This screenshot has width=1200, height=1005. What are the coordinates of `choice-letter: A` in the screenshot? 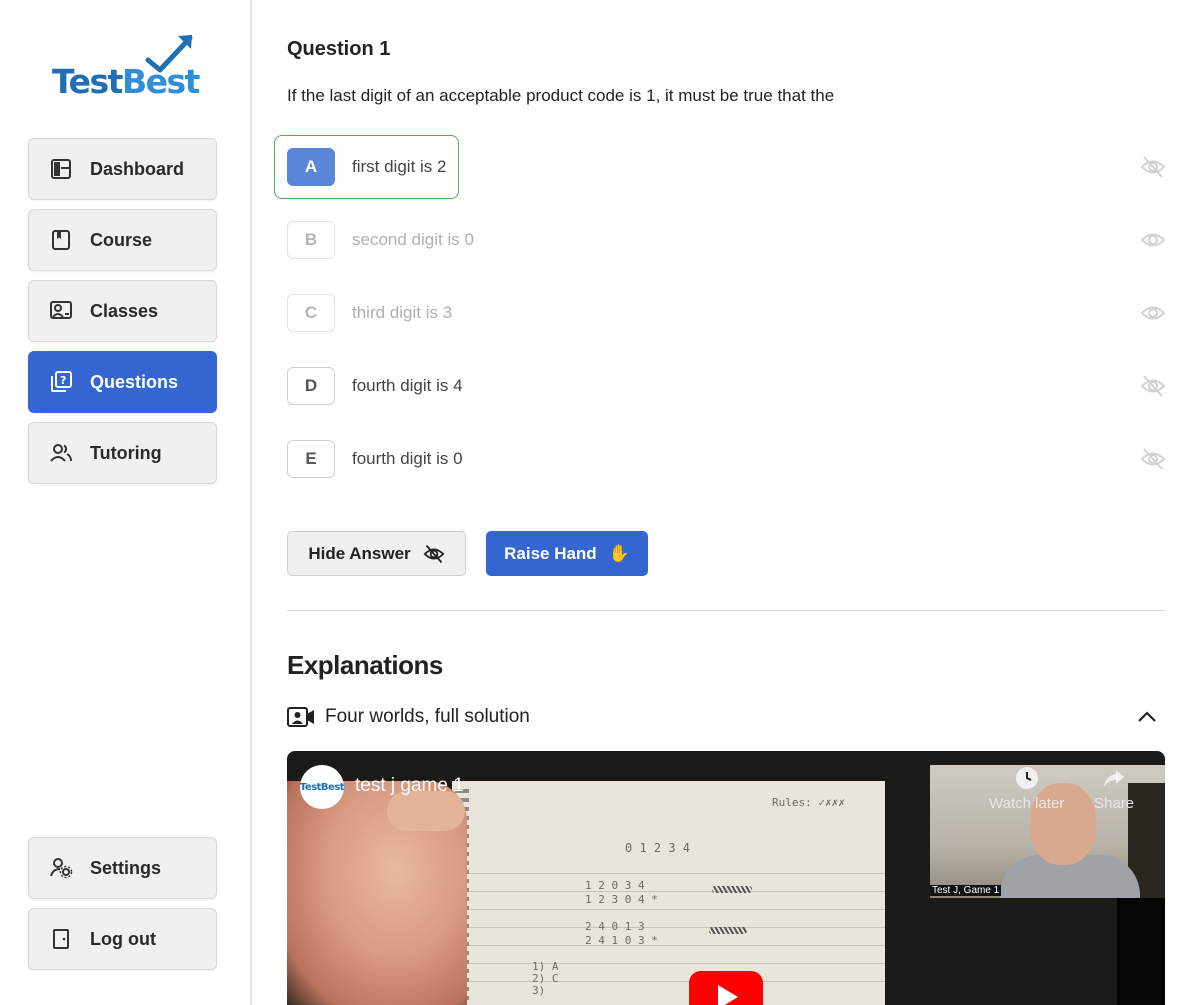 It's located at (311, 167).